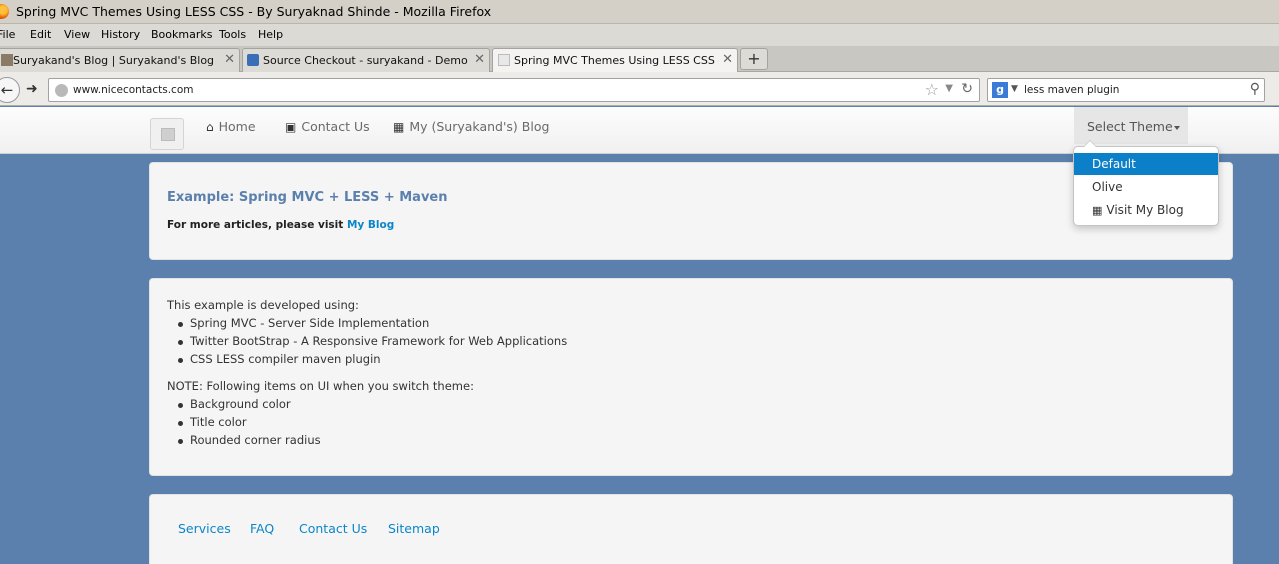  What do you see at coordinates (949, 88) in the screenshot?
I see `history-dropdown-icon: ▼` at bounding box center [949, 88].